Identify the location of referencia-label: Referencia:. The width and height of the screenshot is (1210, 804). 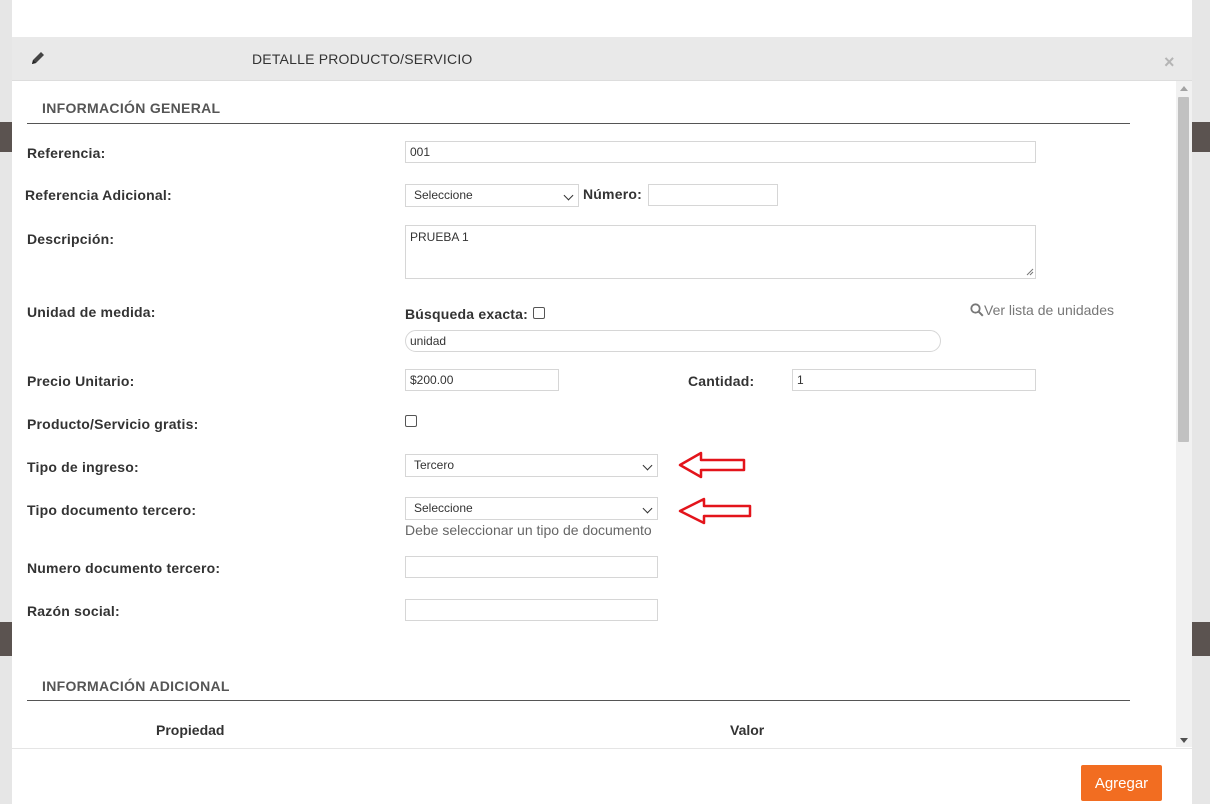
(66, 153).